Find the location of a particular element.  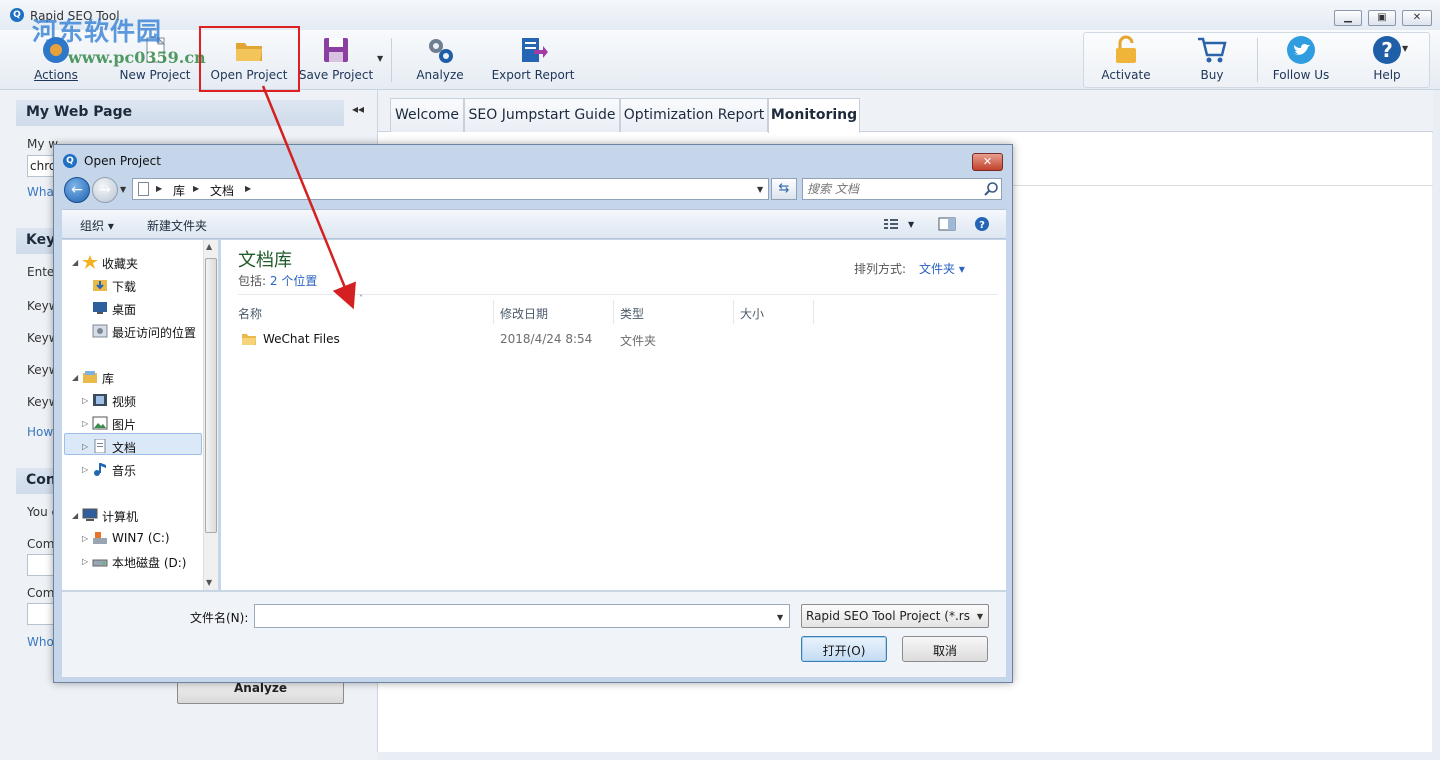

scrollbar-thumb is located at coordinates (211, 395).